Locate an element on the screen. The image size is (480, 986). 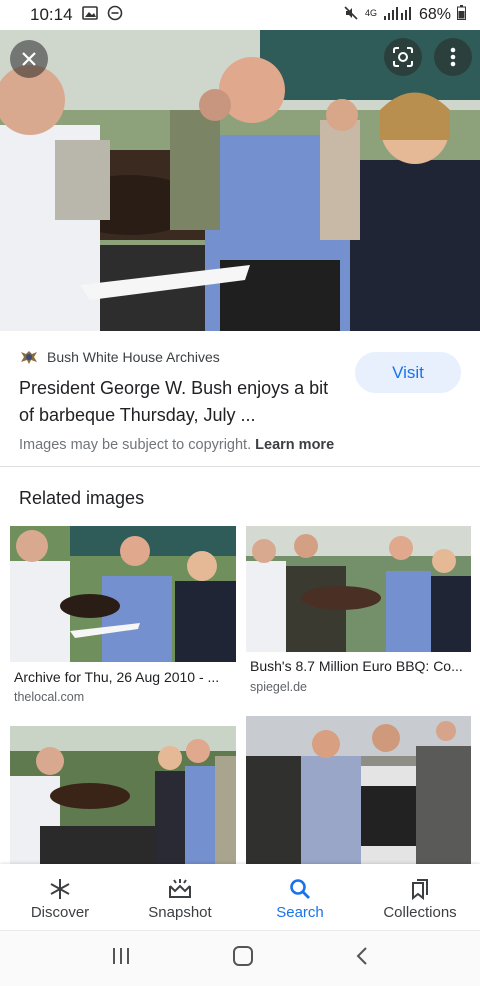
related-source-2: spiegel.de is located at coordinates (278, 687).